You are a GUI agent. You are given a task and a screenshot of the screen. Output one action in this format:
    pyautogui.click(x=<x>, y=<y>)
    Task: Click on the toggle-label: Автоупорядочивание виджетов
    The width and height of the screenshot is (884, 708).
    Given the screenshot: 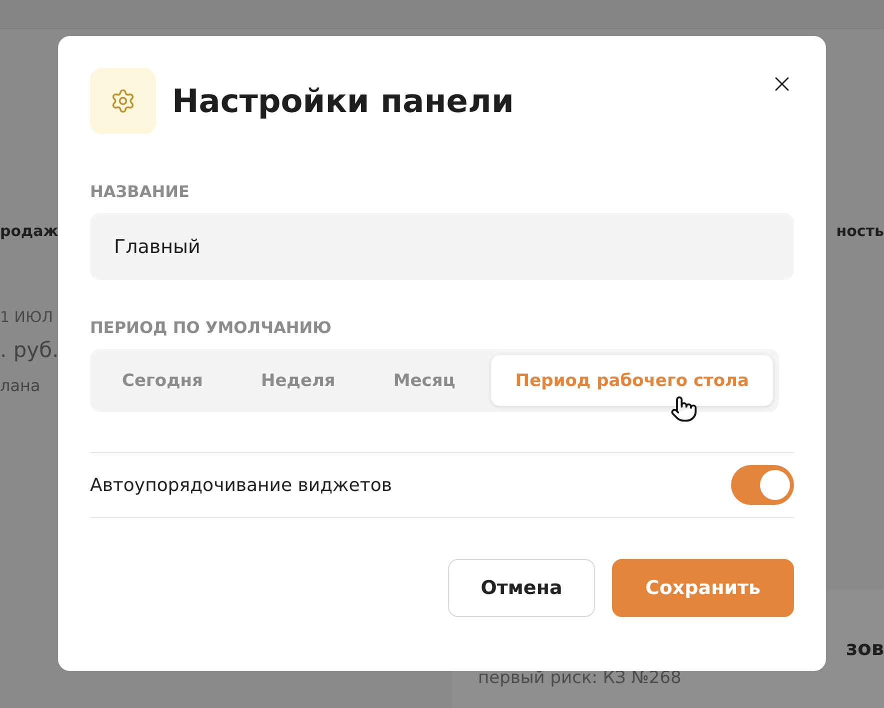 What is the action you would take?
    pyautogui.click(x=241, y=485)
    